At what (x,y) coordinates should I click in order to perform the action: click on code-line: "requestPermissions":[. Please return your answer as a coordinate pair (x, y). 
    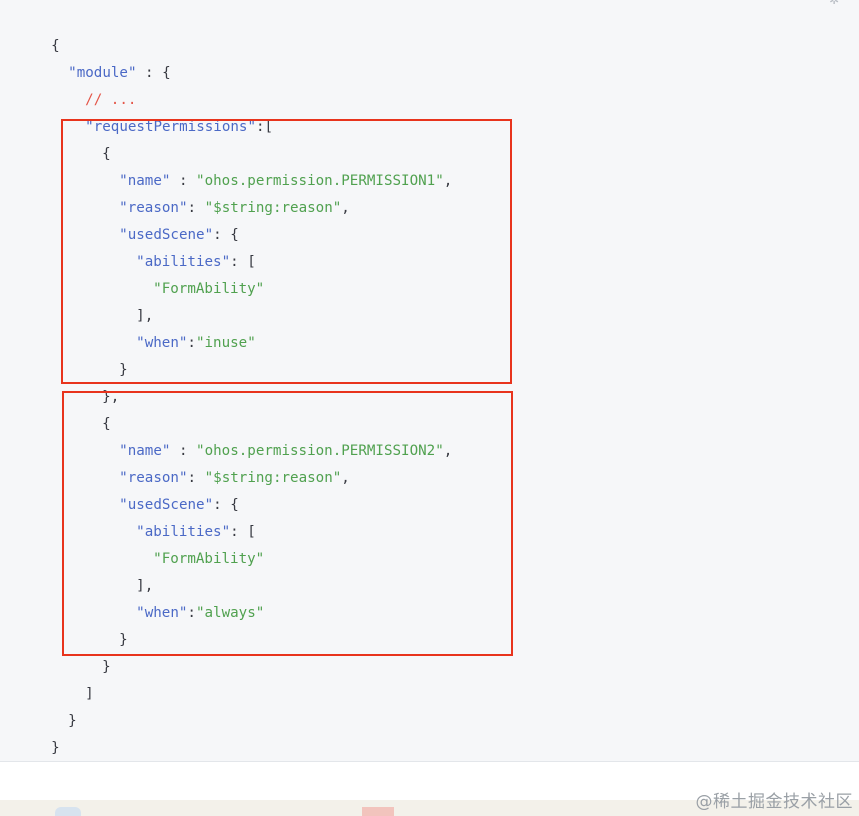
    Looking at the image, I should click on (179, 127).